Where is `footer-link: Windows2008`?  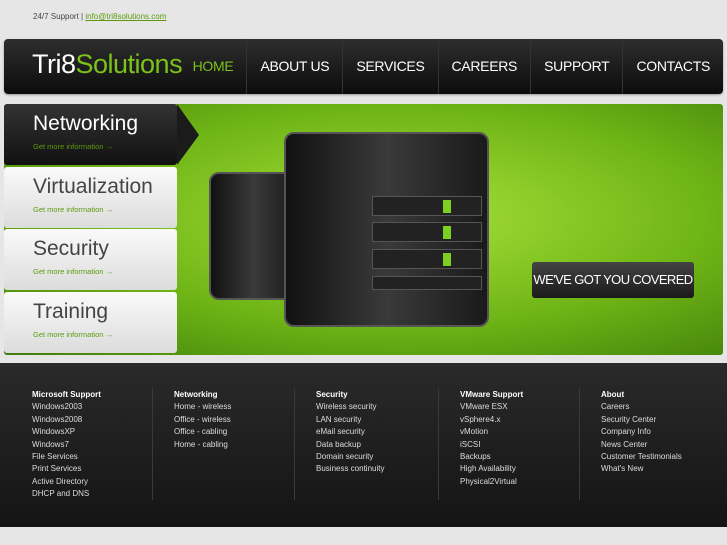
footer-link: Windows2008 is located at coordinates (66, 420).